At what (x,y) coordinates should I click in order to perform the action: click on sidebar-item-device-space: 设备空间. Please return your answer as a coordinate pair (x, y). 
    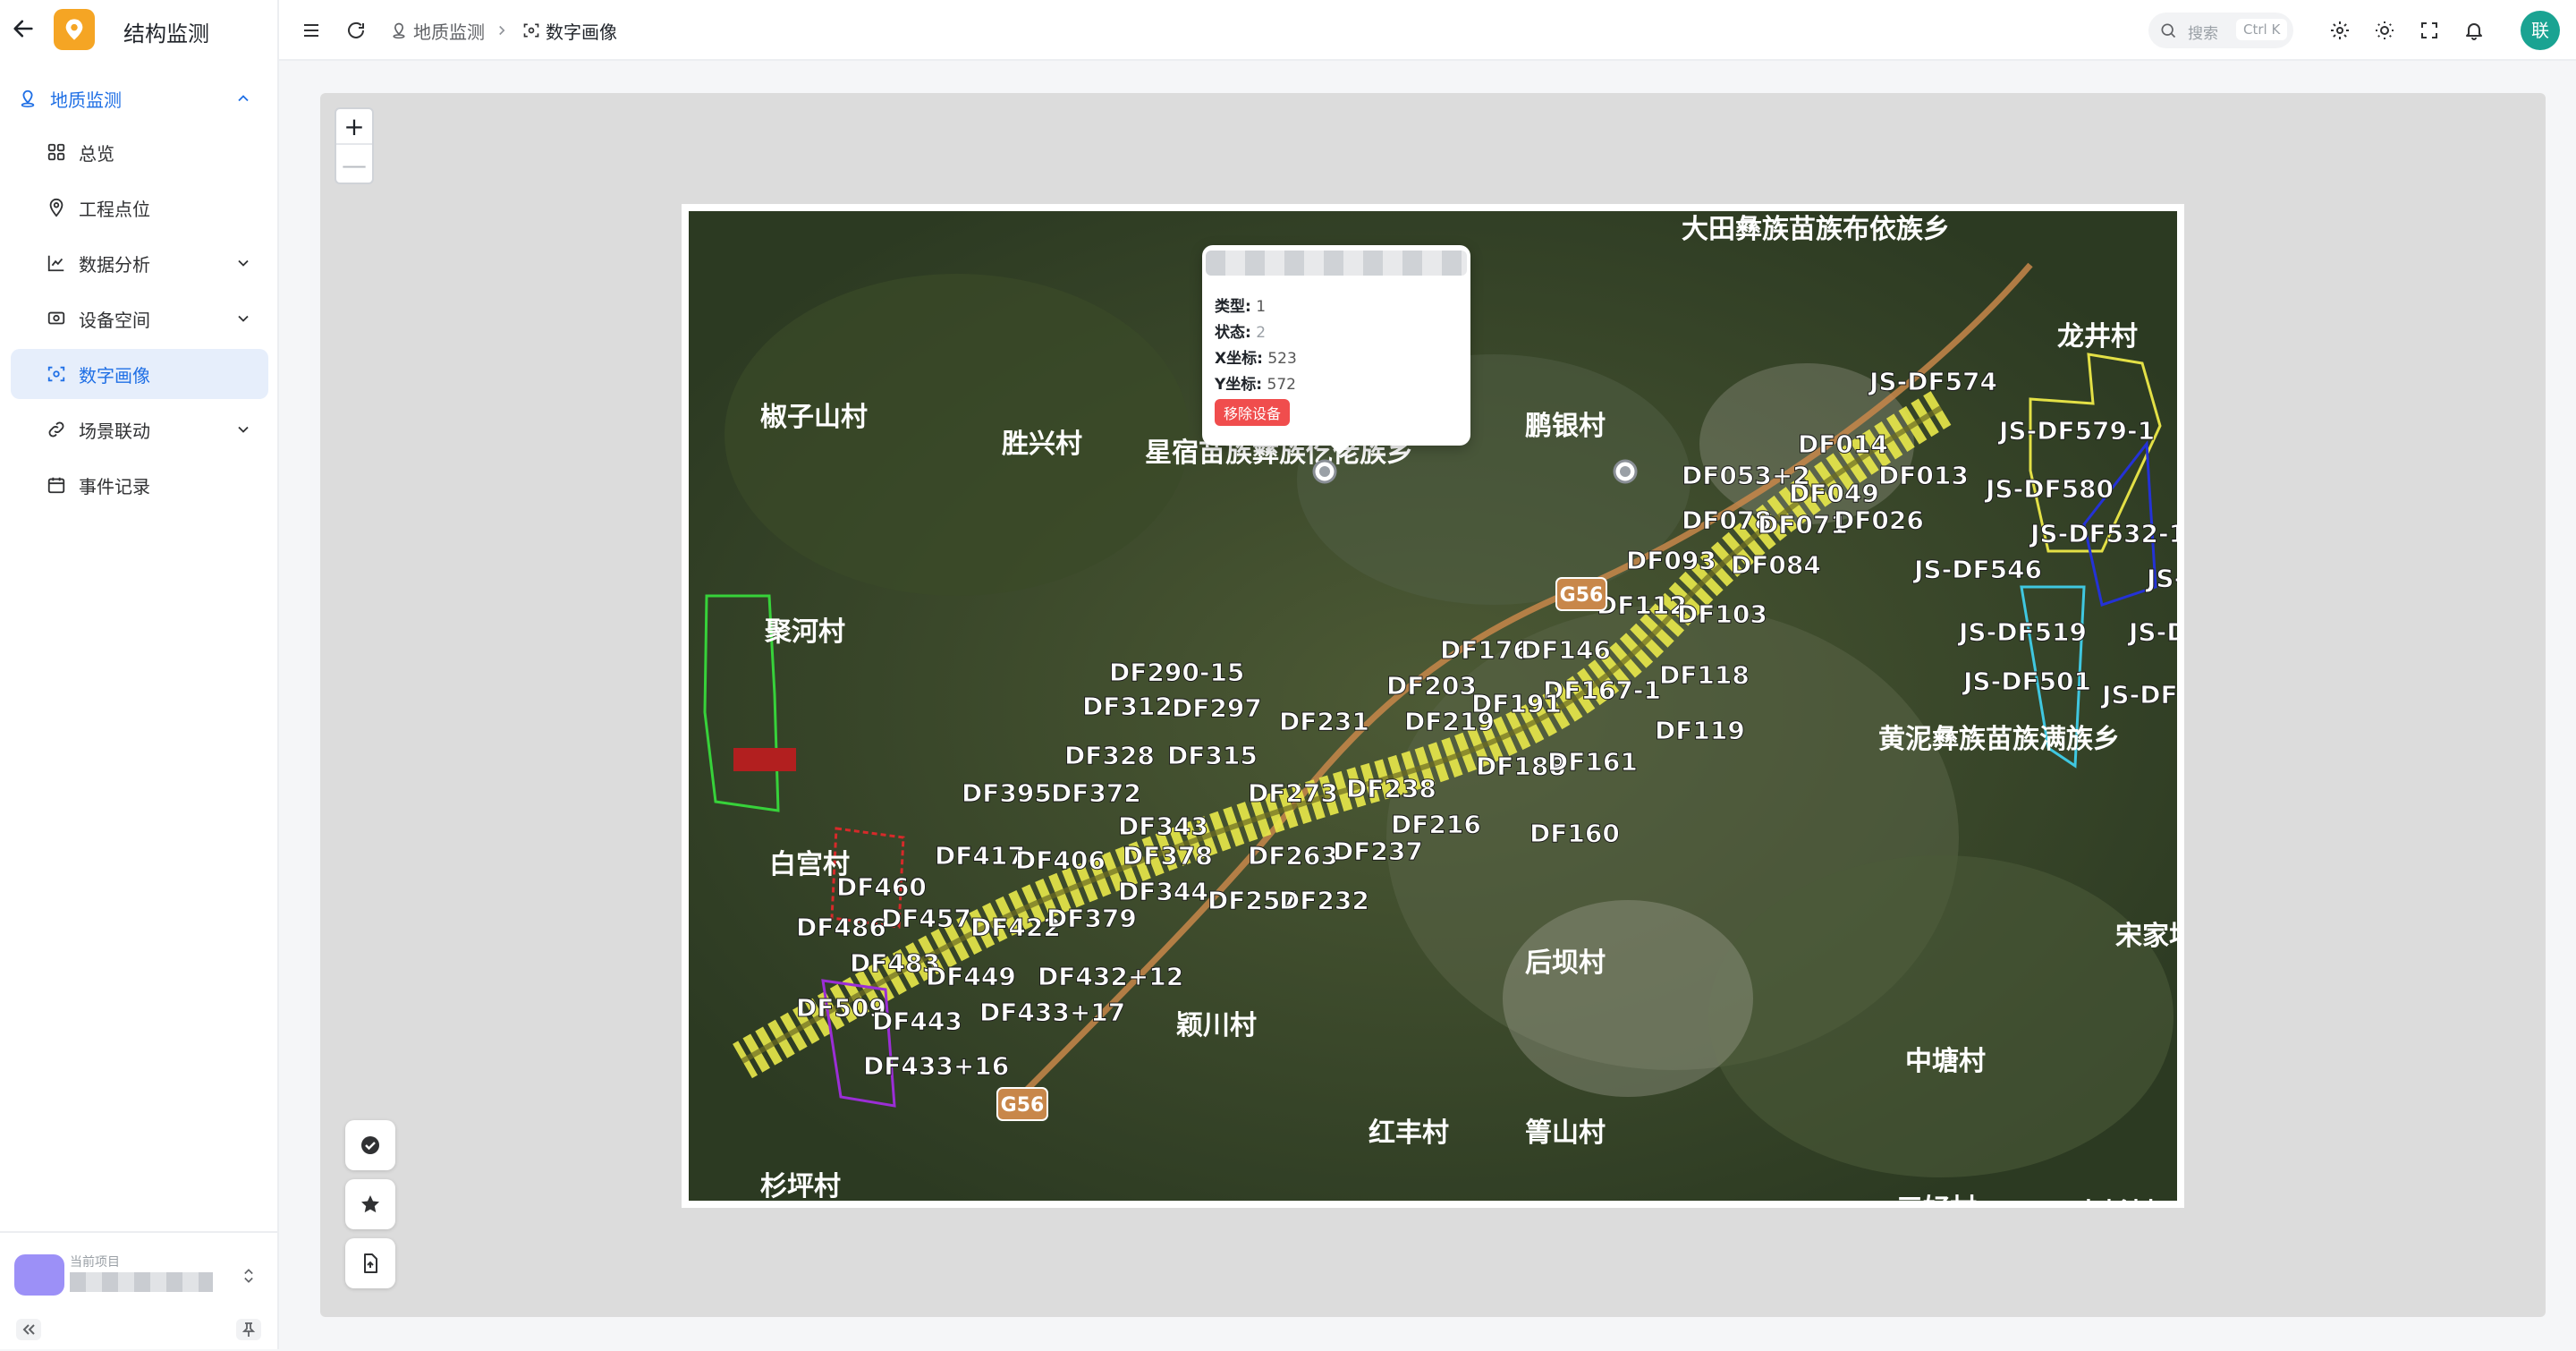
    Looking at the image, I should click on (139, 318).